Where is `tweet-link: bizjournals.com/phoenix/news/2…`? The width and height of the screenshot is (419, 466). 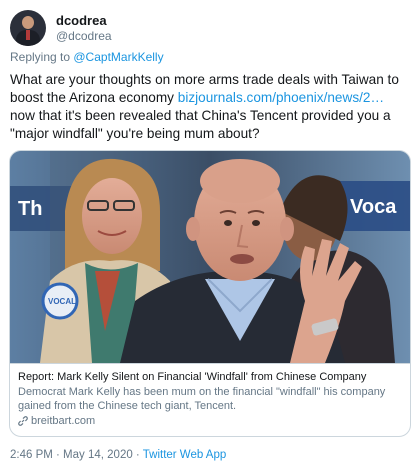 tweet-link: bizjournals.com/phoenix/news/2… is located at coordinates (281, 97).